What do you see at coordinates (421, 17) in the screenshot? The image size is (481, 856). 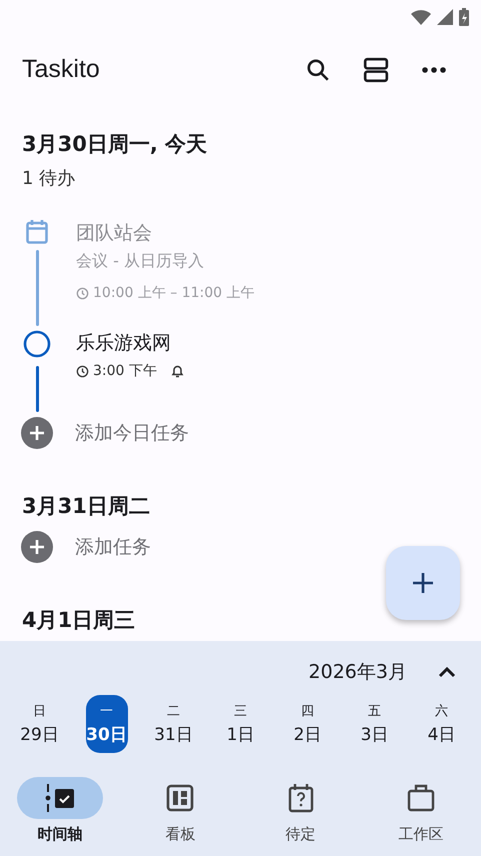 I see `wifi-icon` at bounding box center [421, 17].